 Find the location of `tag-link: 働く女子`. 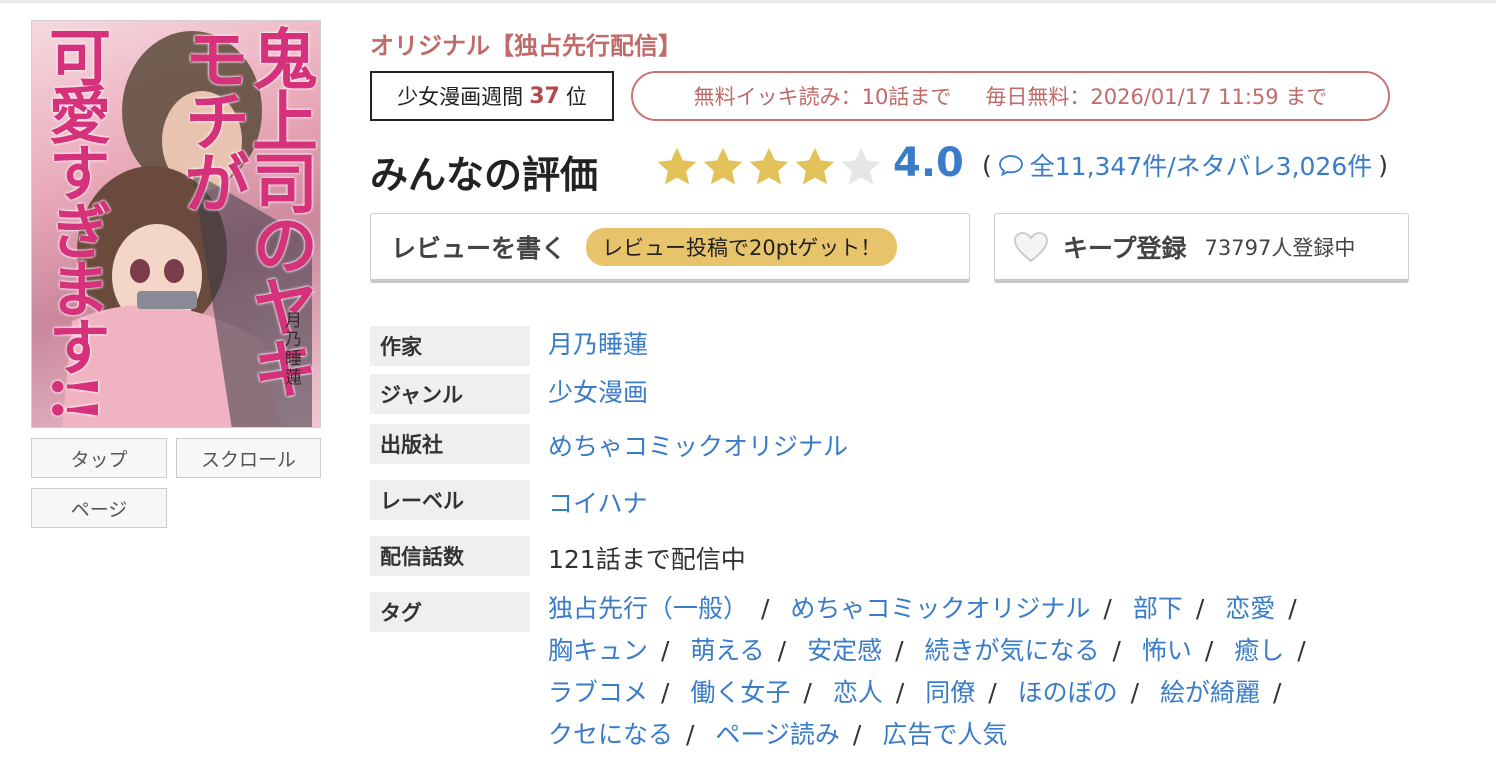

tag-link: 働く女子 is located at coordinates (740, 692).